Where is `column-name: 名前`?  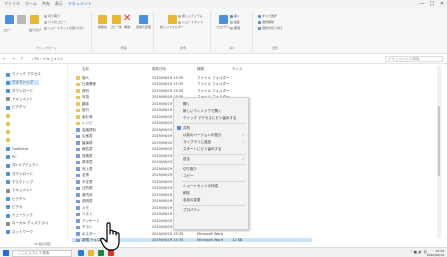 column-name: 名前 is located at coordinates (85, 69).